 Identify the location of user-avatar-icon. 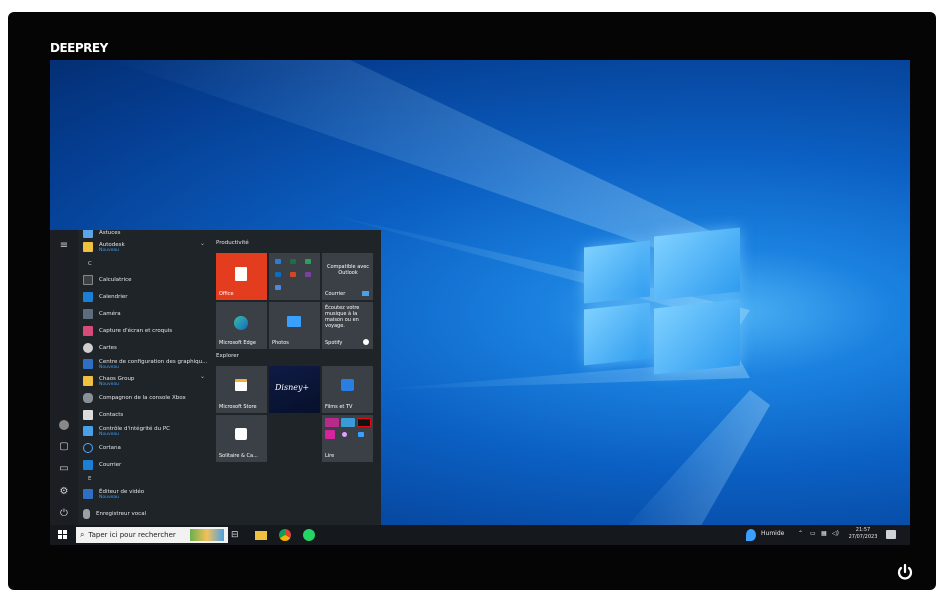
(64, 425).